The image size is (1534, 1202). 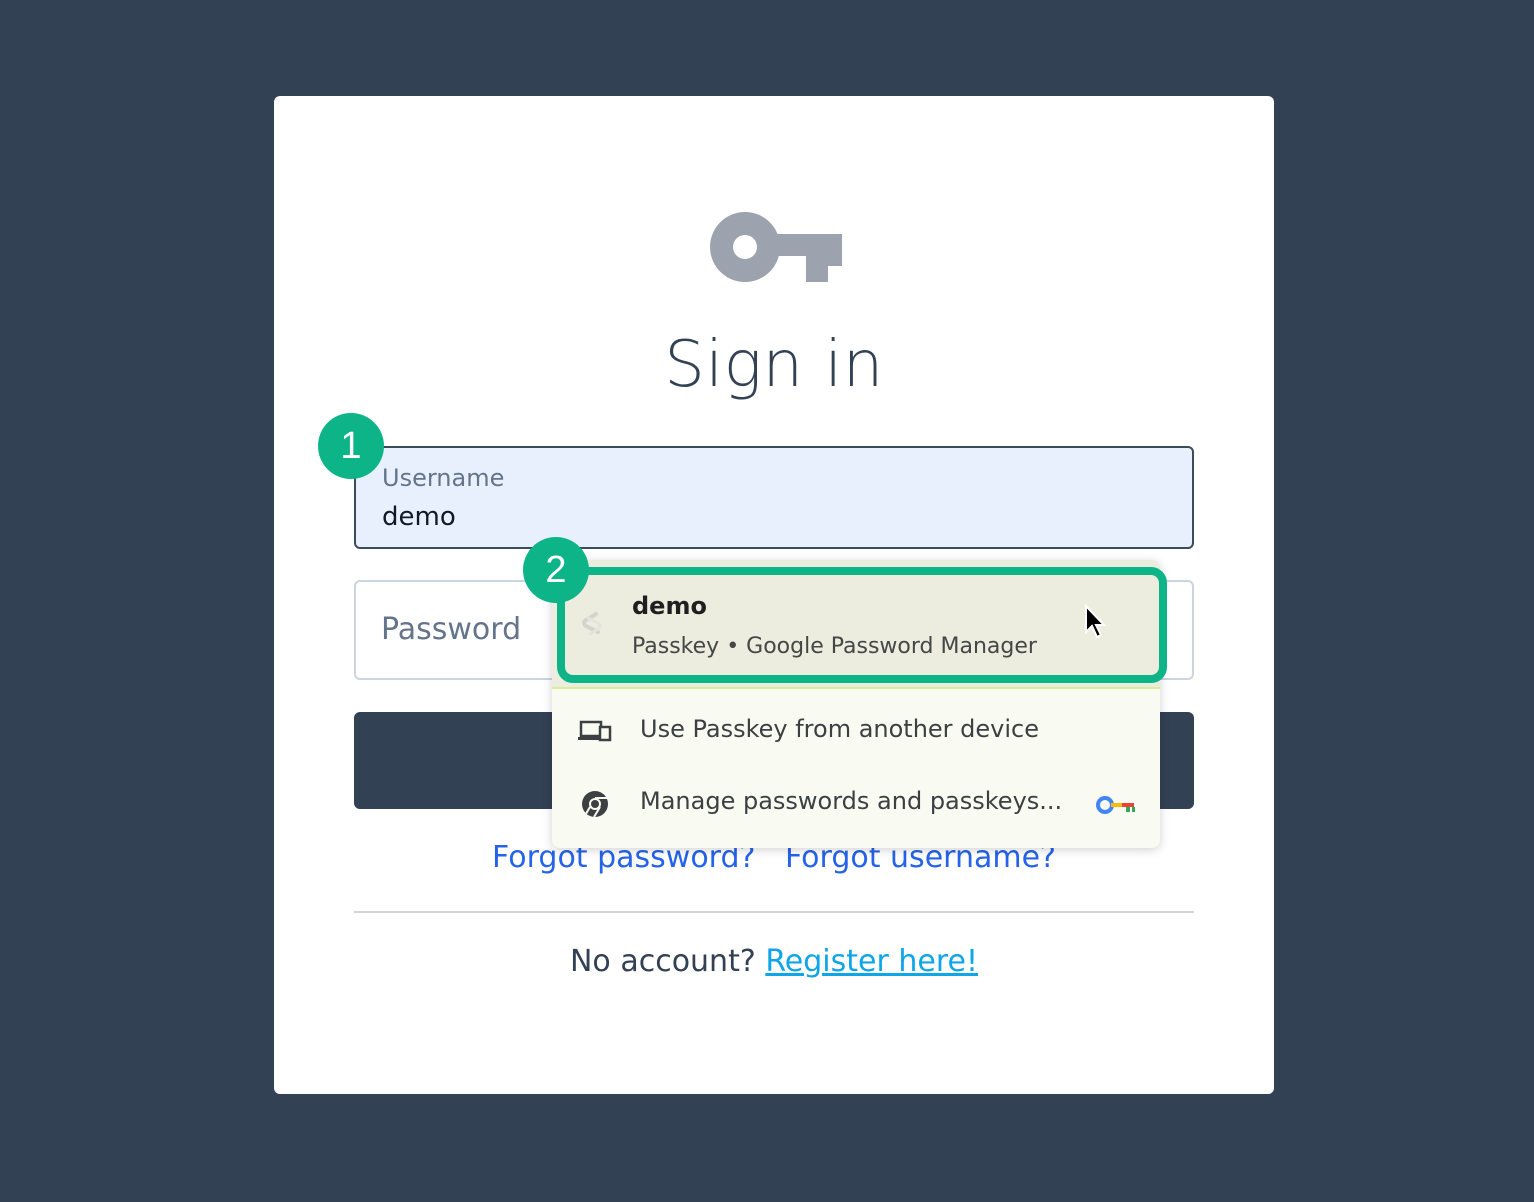 What do you see at coordinates (556, 570) in the screenshot?
I see `step-2-badge: 2` at bounding box center [556, 570].